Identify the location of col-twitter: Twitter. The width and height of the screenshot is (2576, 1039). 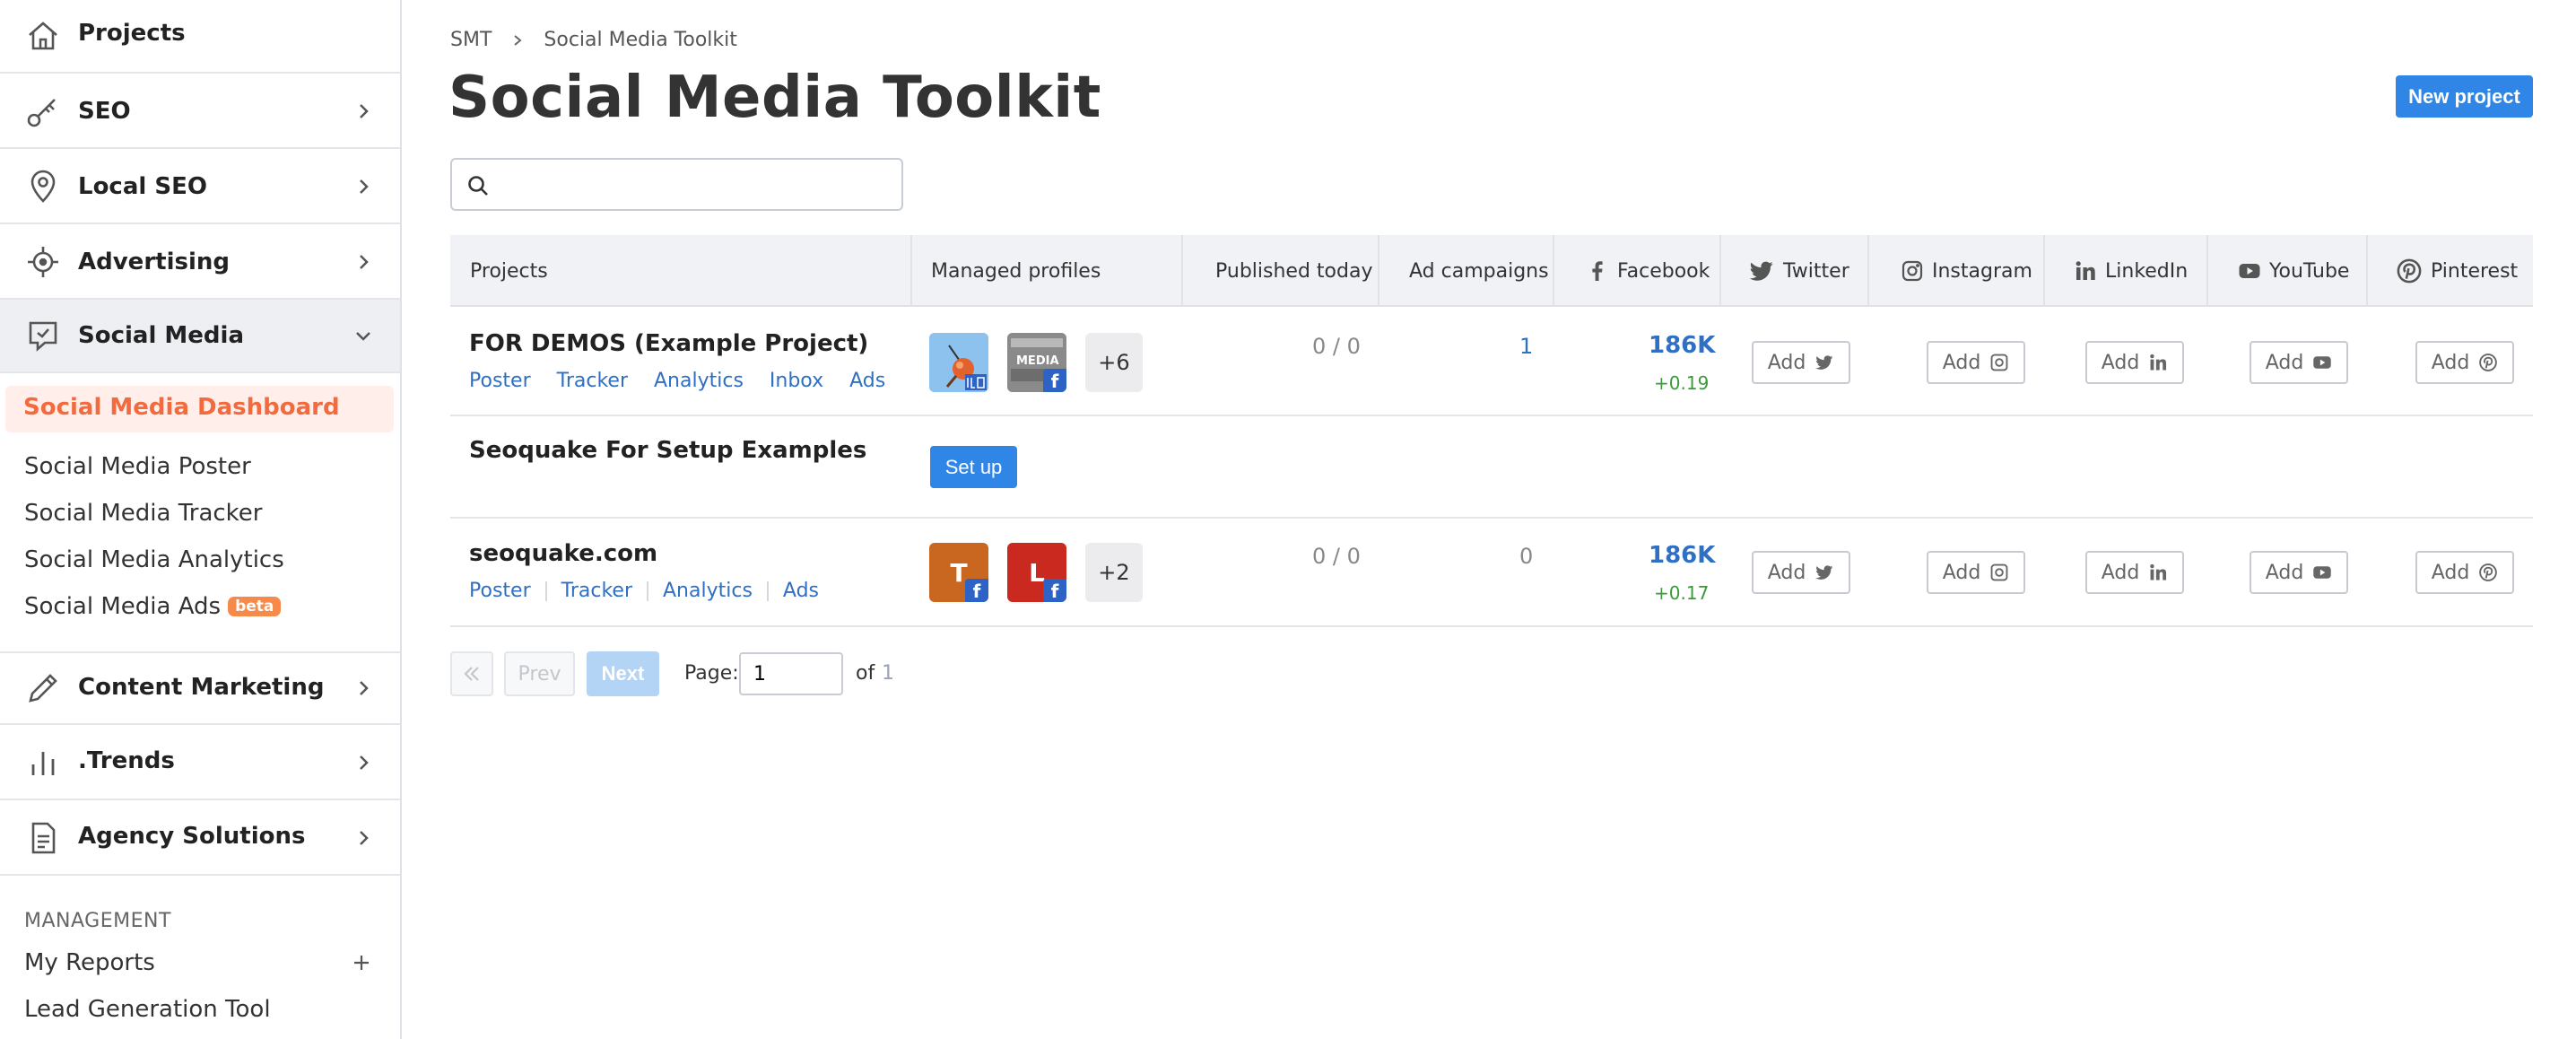
(1798, 271).